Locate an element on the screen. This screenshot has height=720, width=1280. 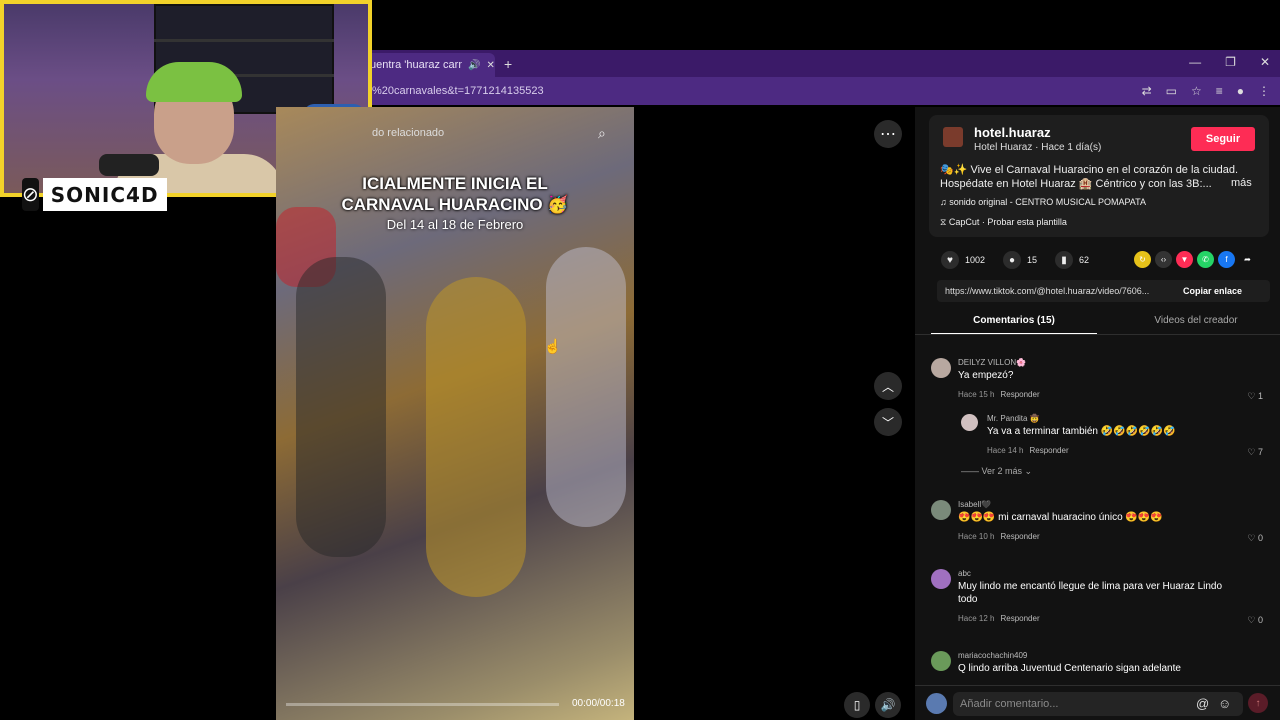
more-link: más is located at coordinates (1241, 183).